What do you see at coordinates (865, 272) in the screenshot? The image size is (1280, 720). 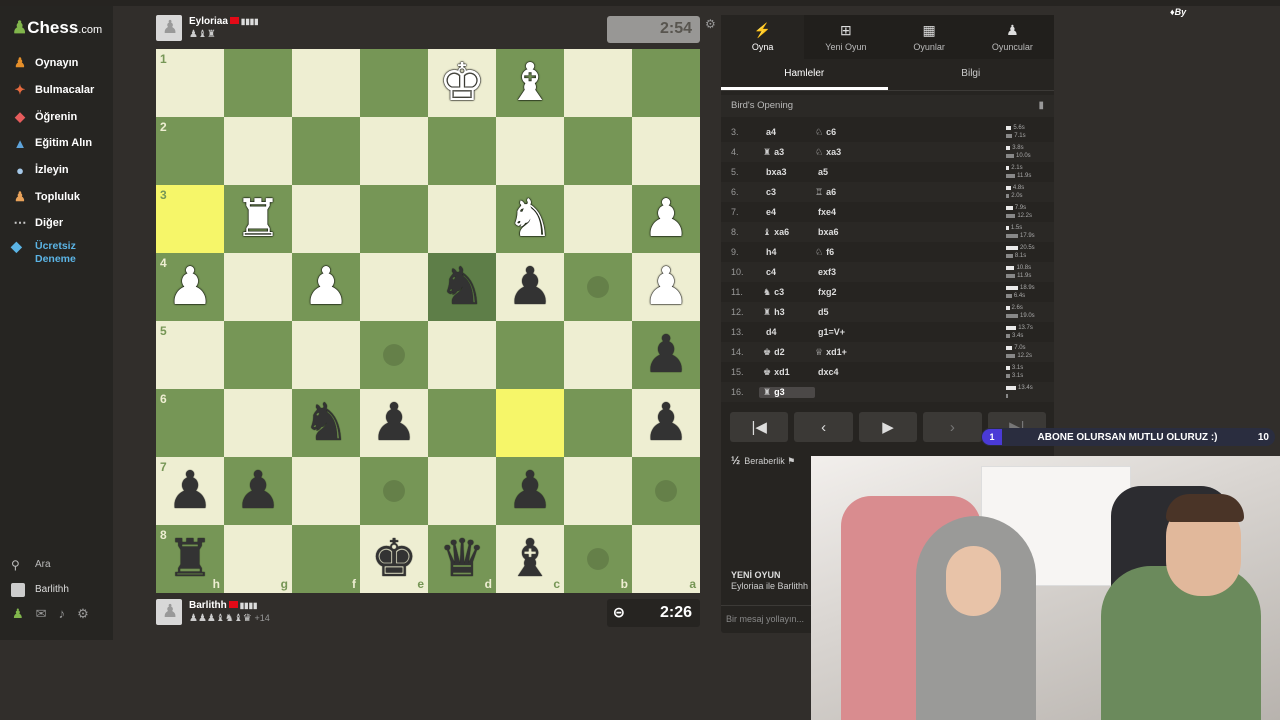 I see `black-move: exf3` at bounding box center [865, 272].